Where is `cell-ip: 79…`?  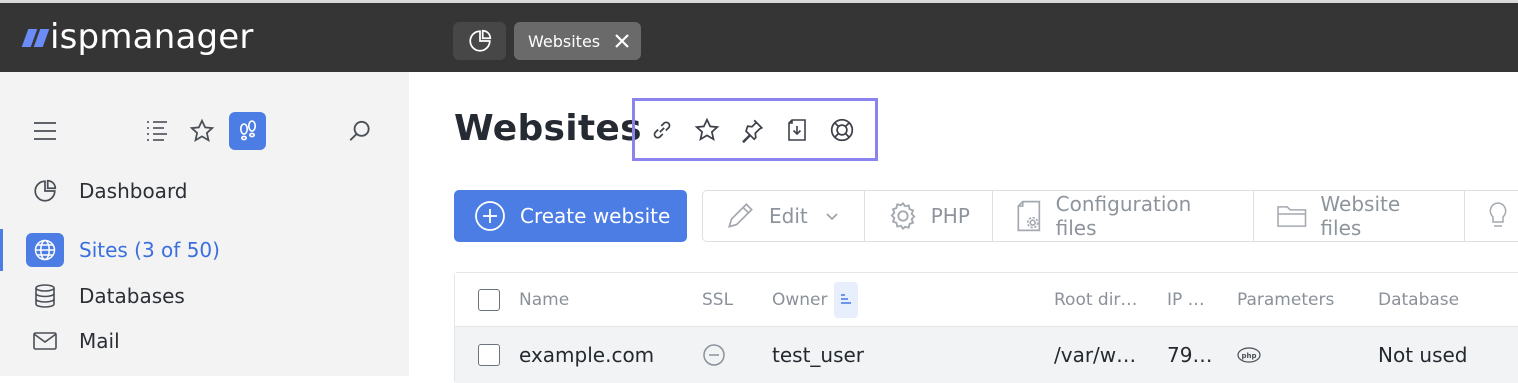
cell-ip: 79… is located at coordinates (1190, 355).